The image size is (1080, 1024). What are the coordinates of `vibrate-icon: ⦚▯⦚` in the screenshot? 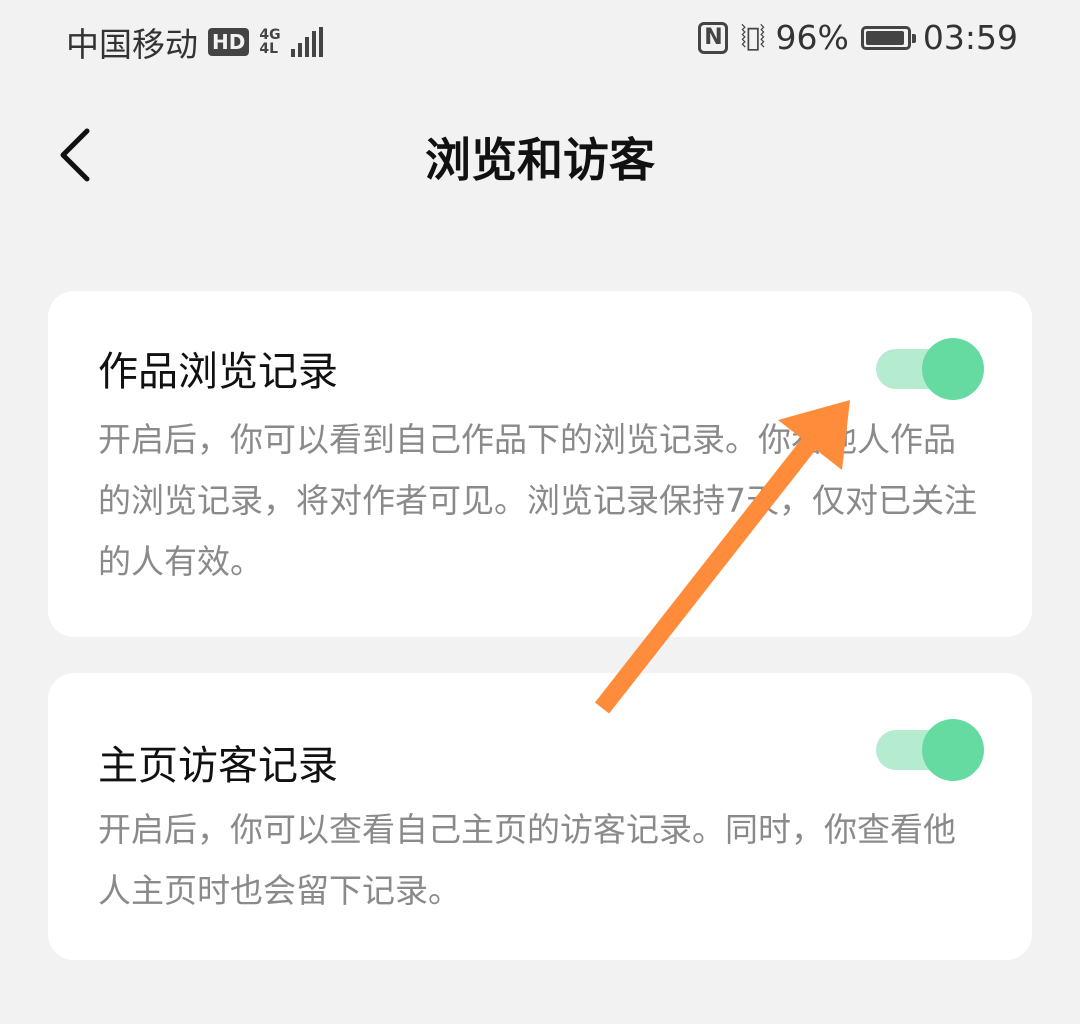 It's located at (752, 37).